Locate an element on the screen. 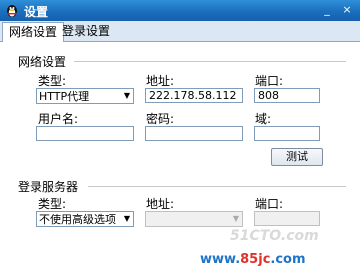  network-port-input: 808 is located at coordinates (287, 95).